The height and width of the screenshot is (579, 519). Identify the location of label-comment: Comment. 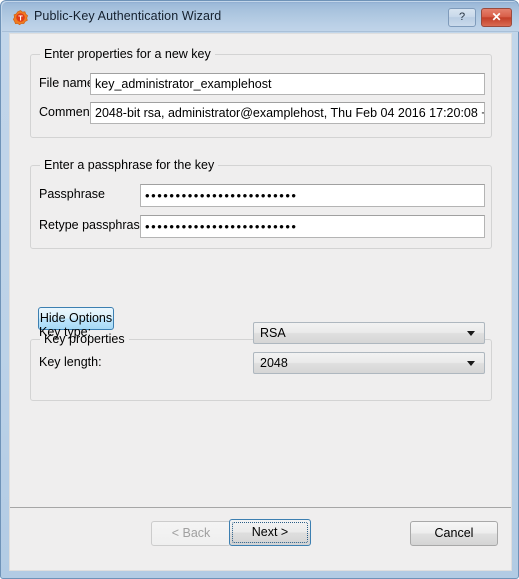
(66, 112).